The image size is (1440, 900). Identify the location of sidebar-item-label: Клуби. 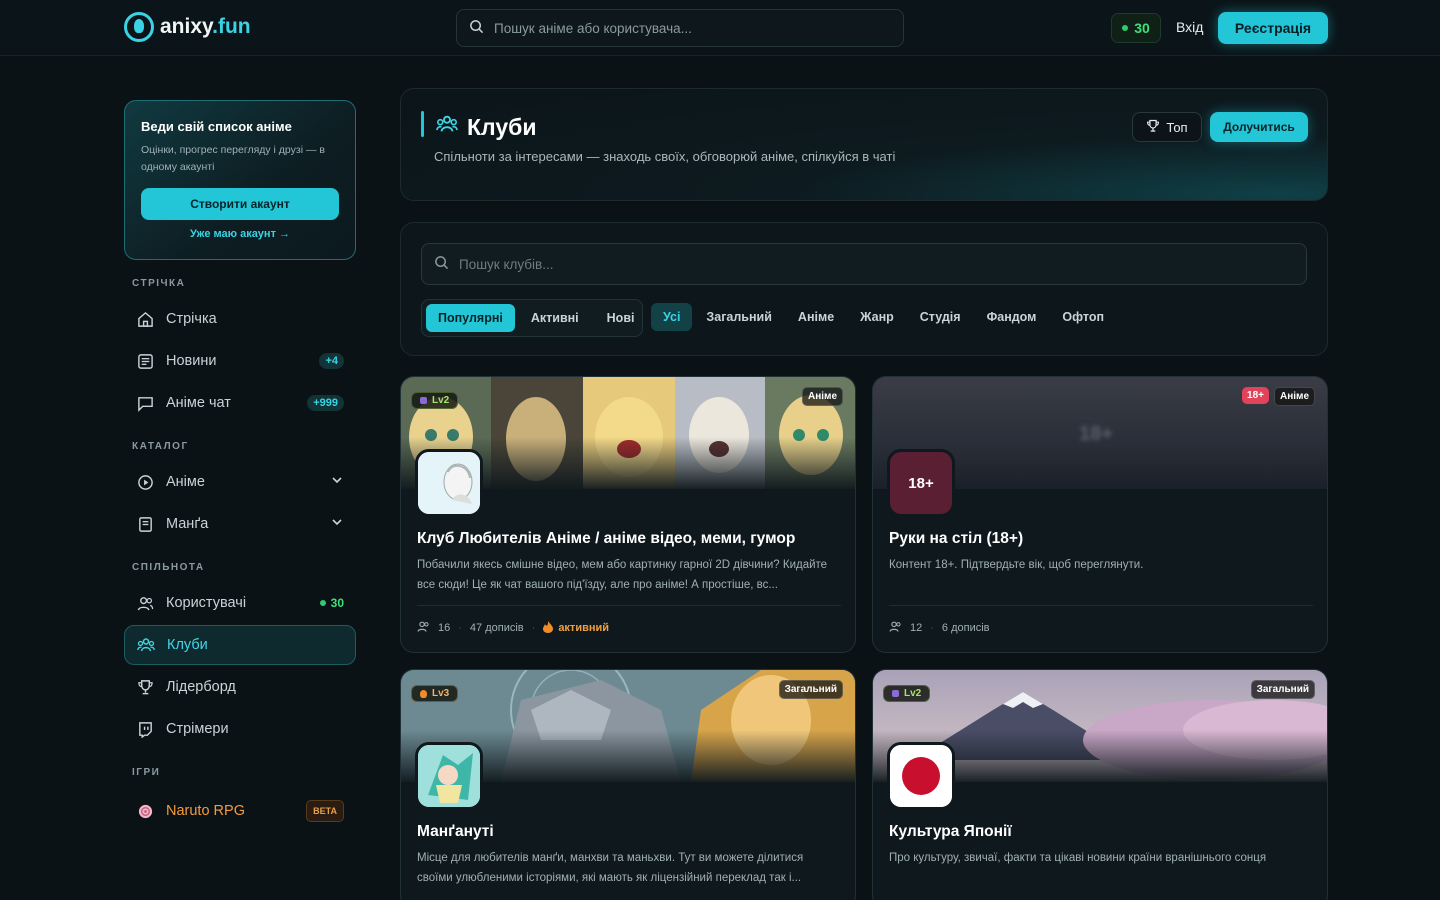
(187, 645).